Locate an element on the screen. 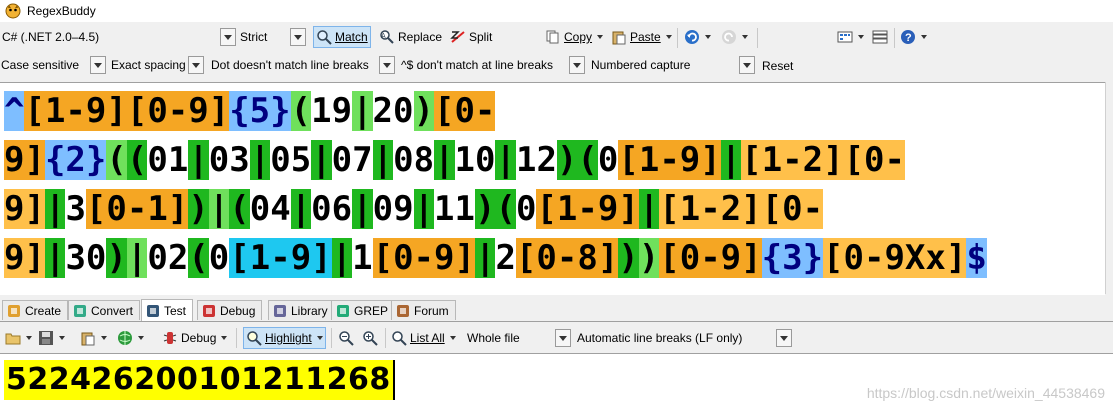  match-button: Match is located at coordinates (342, 37).